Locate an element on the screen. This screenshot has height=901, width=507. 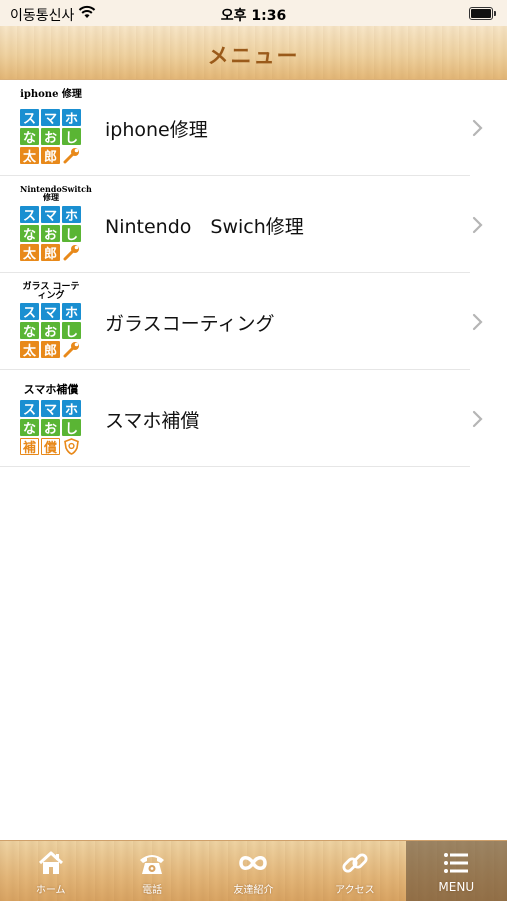
menu-item-glass-coating: ガラス コーティング スマホ なおし 太郎 ガラスコーティング is located at coordinates (253, 321).